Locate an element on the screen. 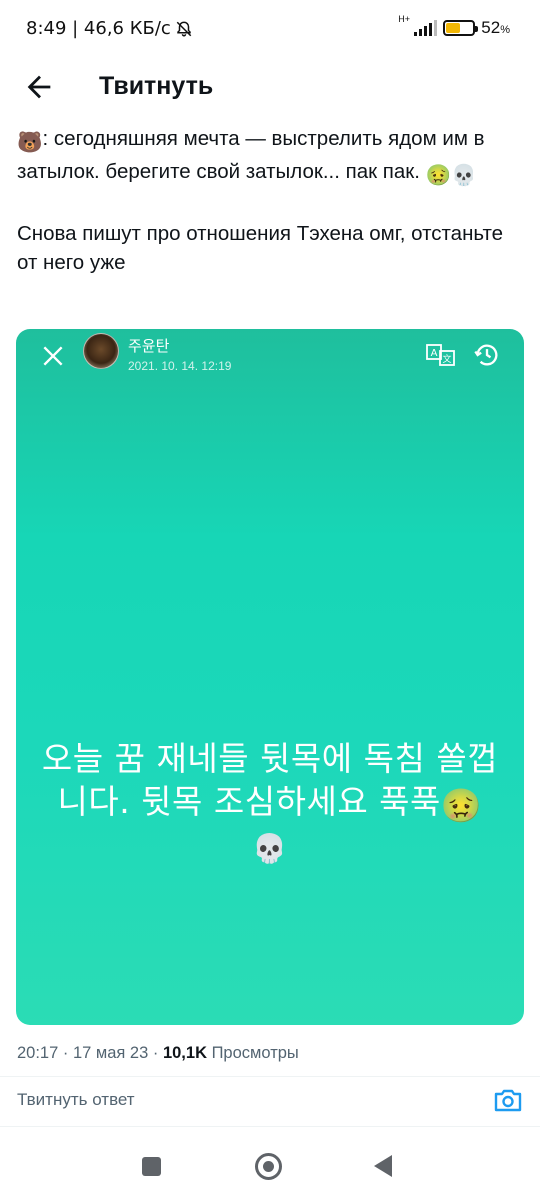  tweet-timestamp: 20:17 · 17 мая 23 · is located at coordinates (90, 1053).